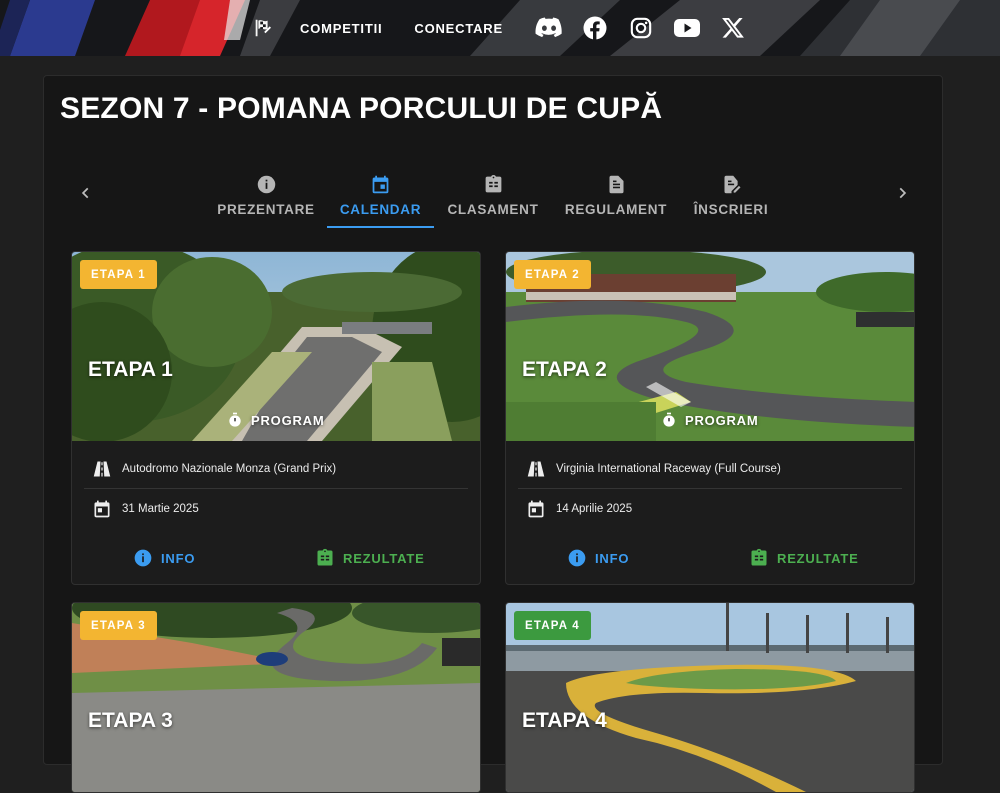  Describe the element at coordinates (710, 346) in the screenshot. I see `stage-track-image: ETAPA 2 ETAPA 2 PROGRAM` at that location.